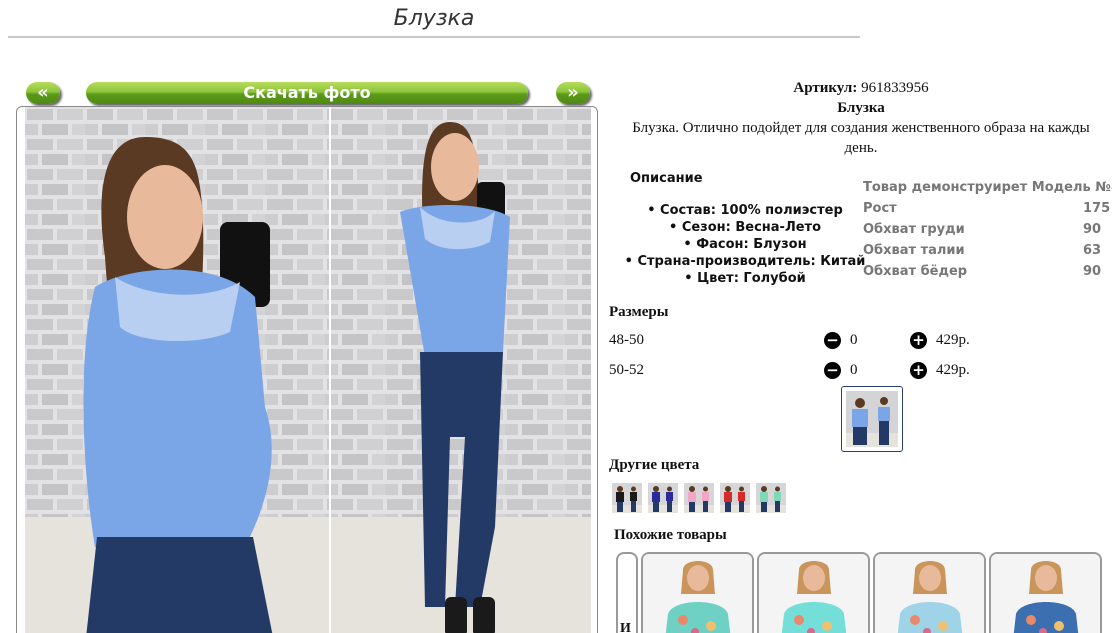  What do you see at coordinates (434, 37) in the screenshot?
I see `title-divider` at bounding box center [434, 37].